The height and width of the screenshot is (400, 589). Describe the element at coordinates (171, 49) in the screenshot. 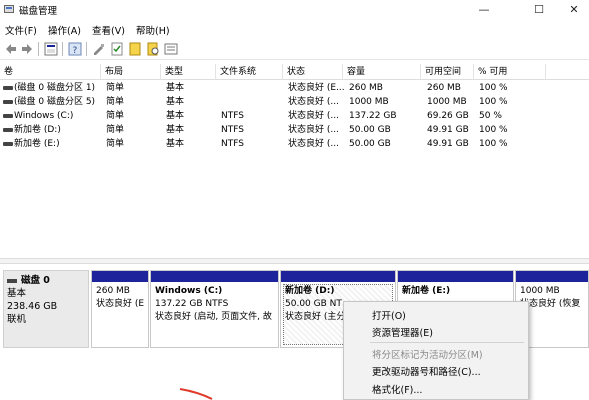

I see `list-icon` at that location.